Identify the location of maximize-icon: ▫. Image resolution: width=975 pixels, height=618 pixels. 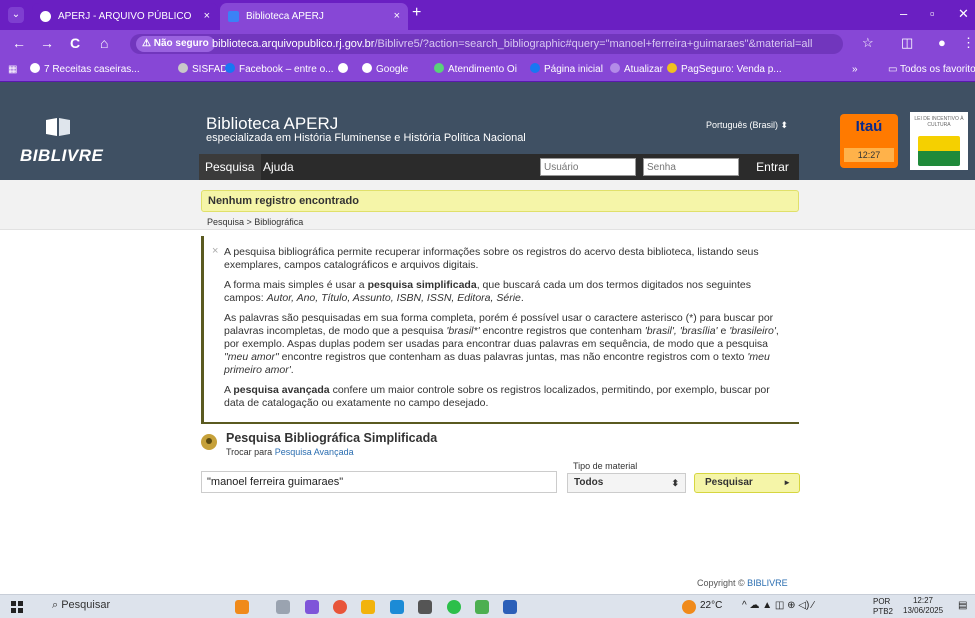
(932, 13).